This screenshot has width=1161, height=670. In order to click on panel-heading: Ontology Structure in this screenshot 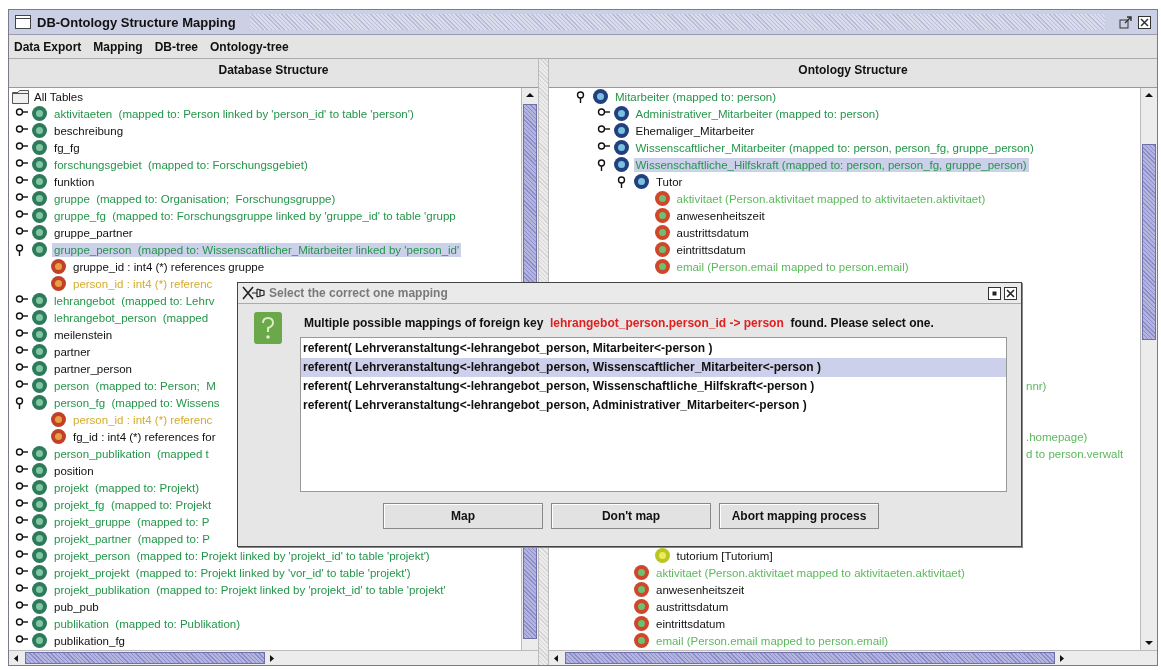, I will do `click(853, 73)`.